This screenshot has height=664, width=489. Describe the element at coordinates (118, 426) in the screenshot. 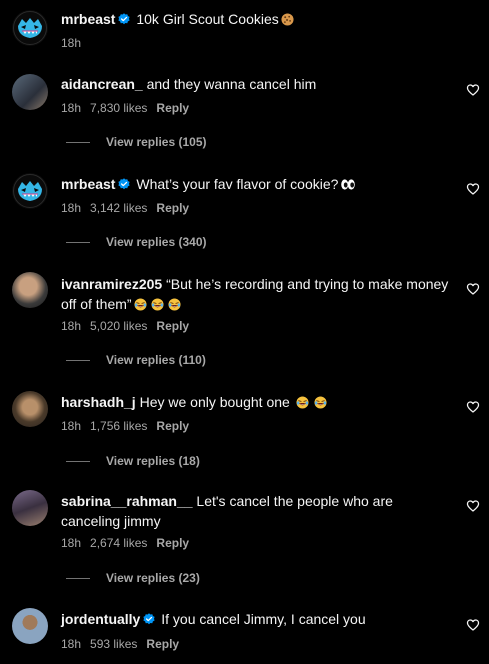

I see `like-count: 1,756 likes` at that location.